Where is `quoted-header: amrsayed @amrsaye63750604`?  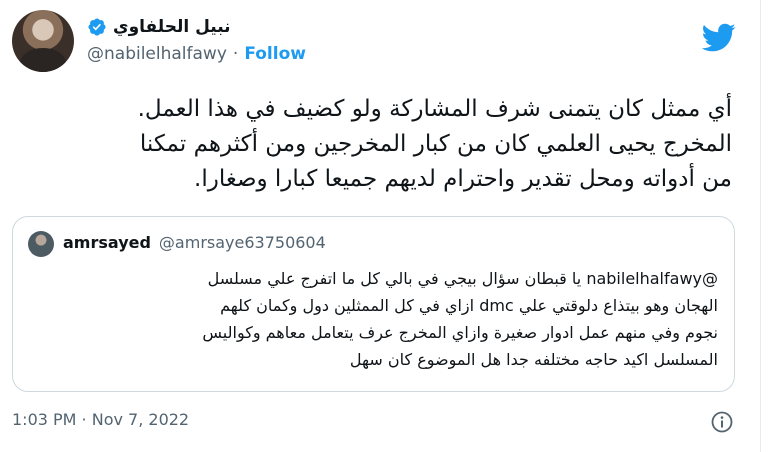
quoted-header: amrsayed @amrsaye63750604 is located at coordinates (194, 242).